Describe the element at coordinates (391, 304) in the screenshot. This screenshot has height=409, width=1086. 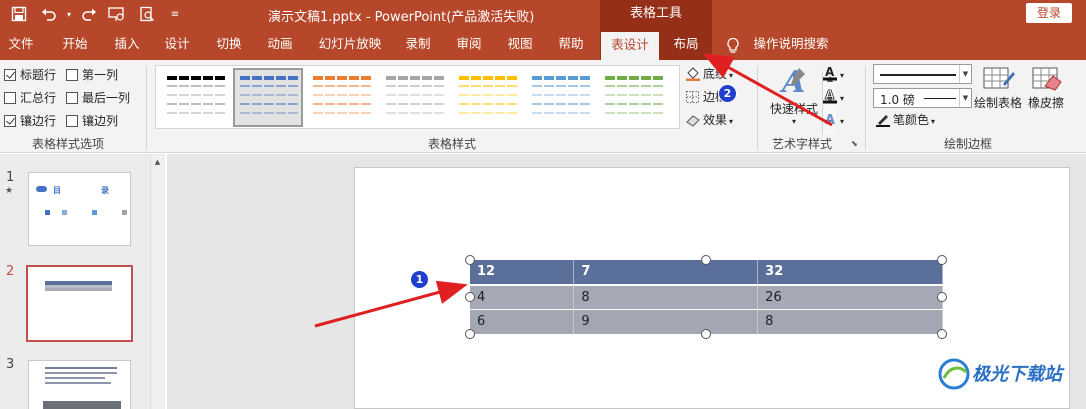
I see `arrow-to-table` at that location.